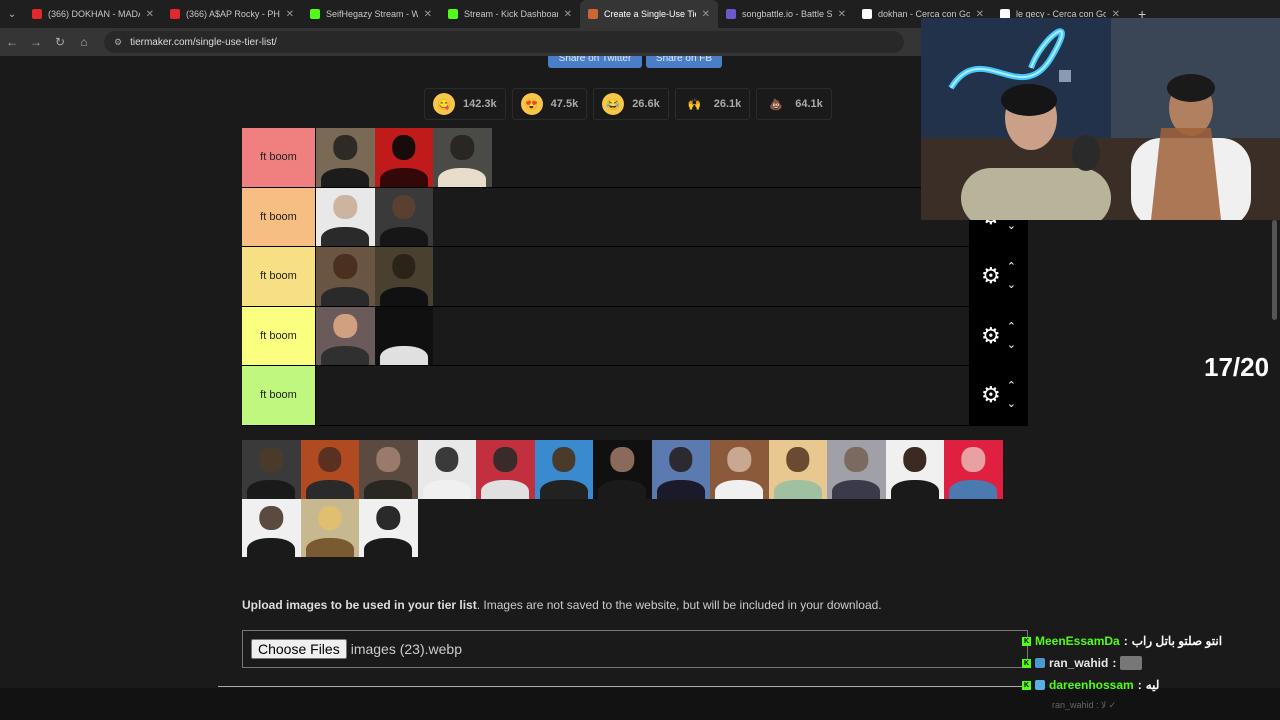 Image resolution: width=1280 pixels, height=720 pixels. I want to click on choose-files-button: Choose Files, so click(299, 649).